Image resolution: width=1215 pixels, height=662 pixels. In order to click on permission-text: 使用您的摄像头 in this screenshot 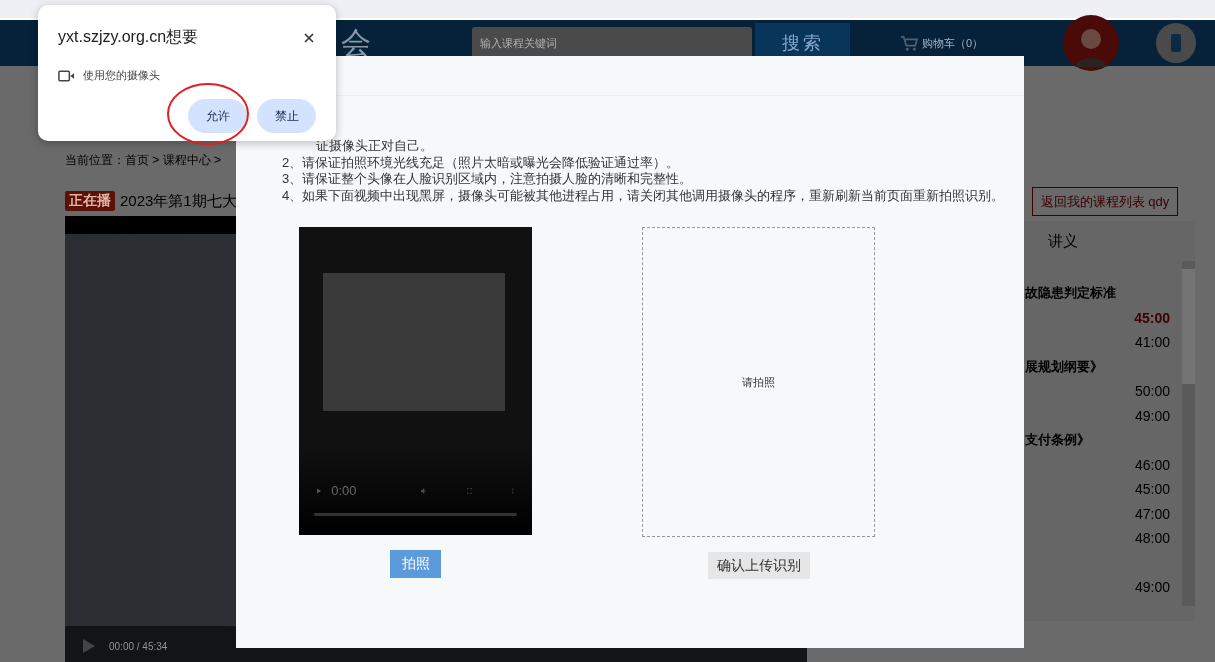, I will do `click(121, 75)`.